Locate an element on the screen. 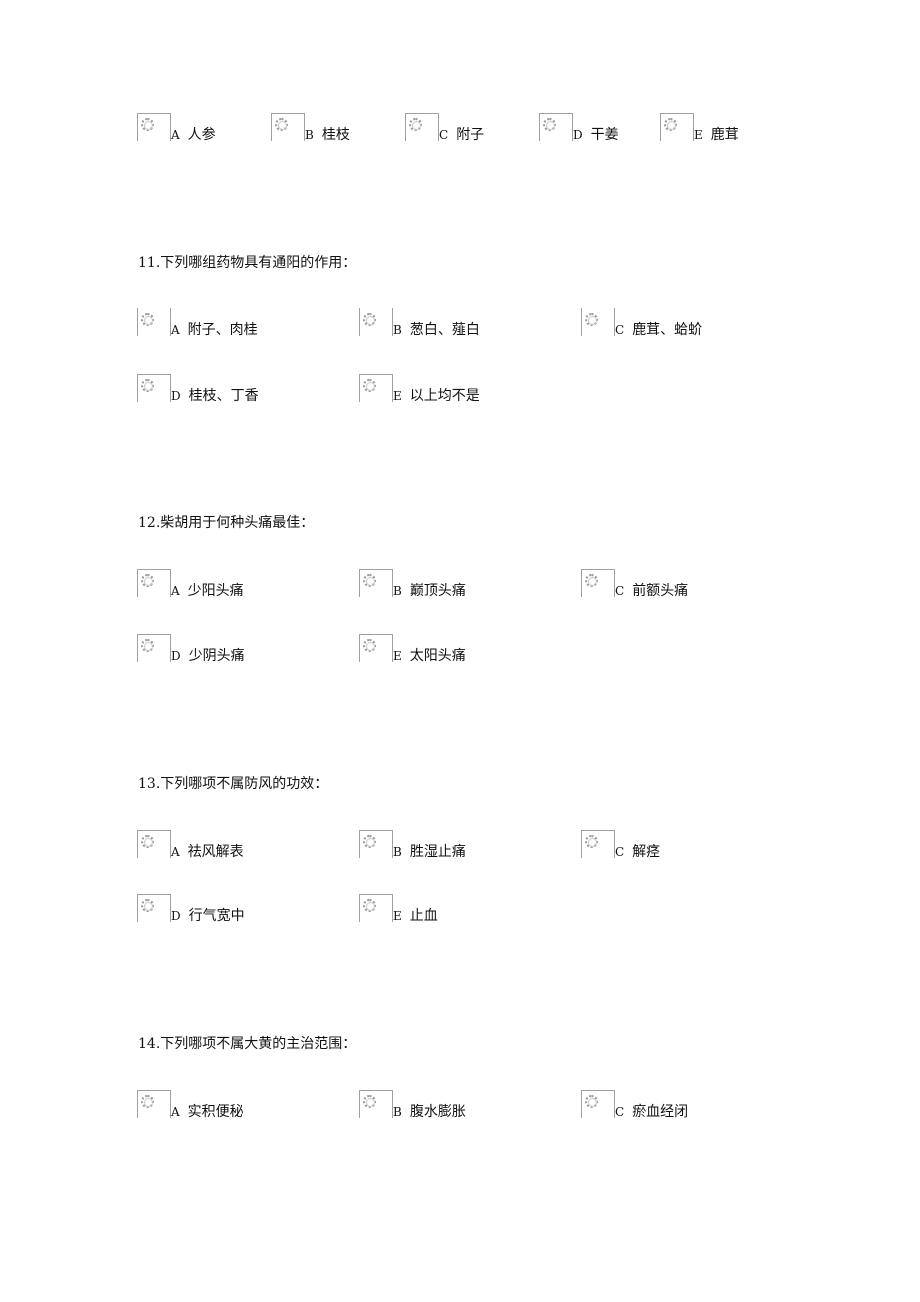 The width and height of the screenshot is (920, 1302). option-text: 附子 is located at coordinates (470, 135).